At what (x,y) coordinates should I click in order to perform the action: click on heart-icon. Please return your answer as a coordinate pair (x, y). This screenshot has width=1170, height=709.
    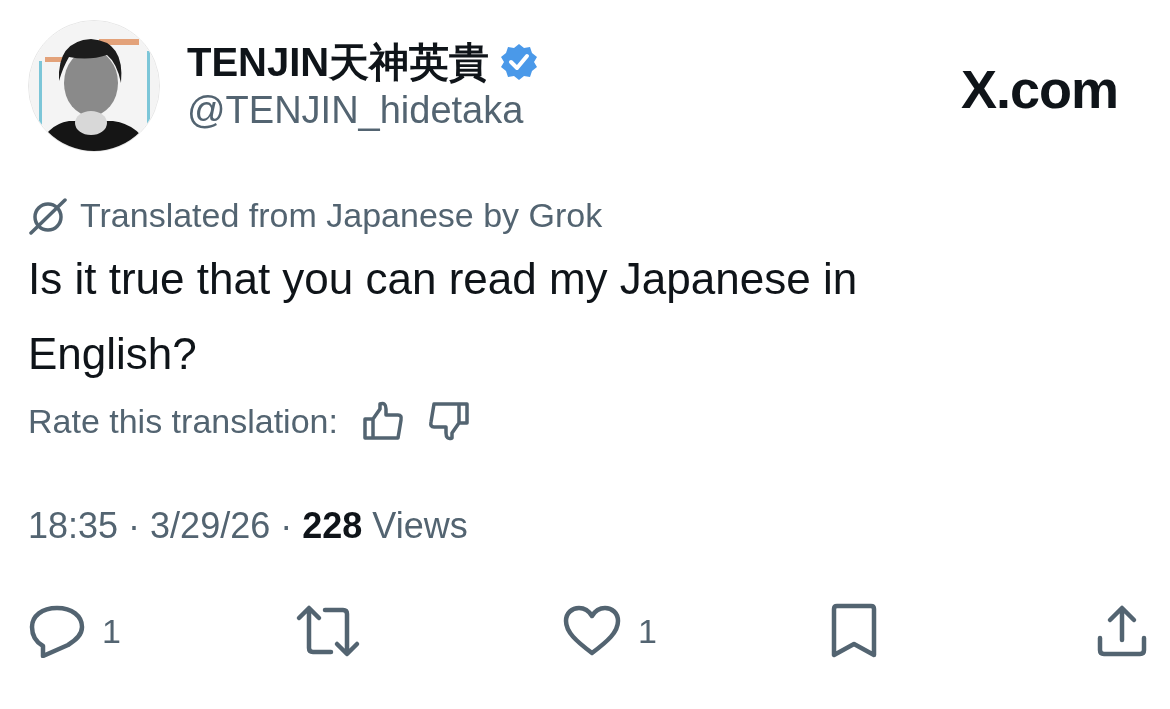
    Looking at the image, I should click on (592, 631).